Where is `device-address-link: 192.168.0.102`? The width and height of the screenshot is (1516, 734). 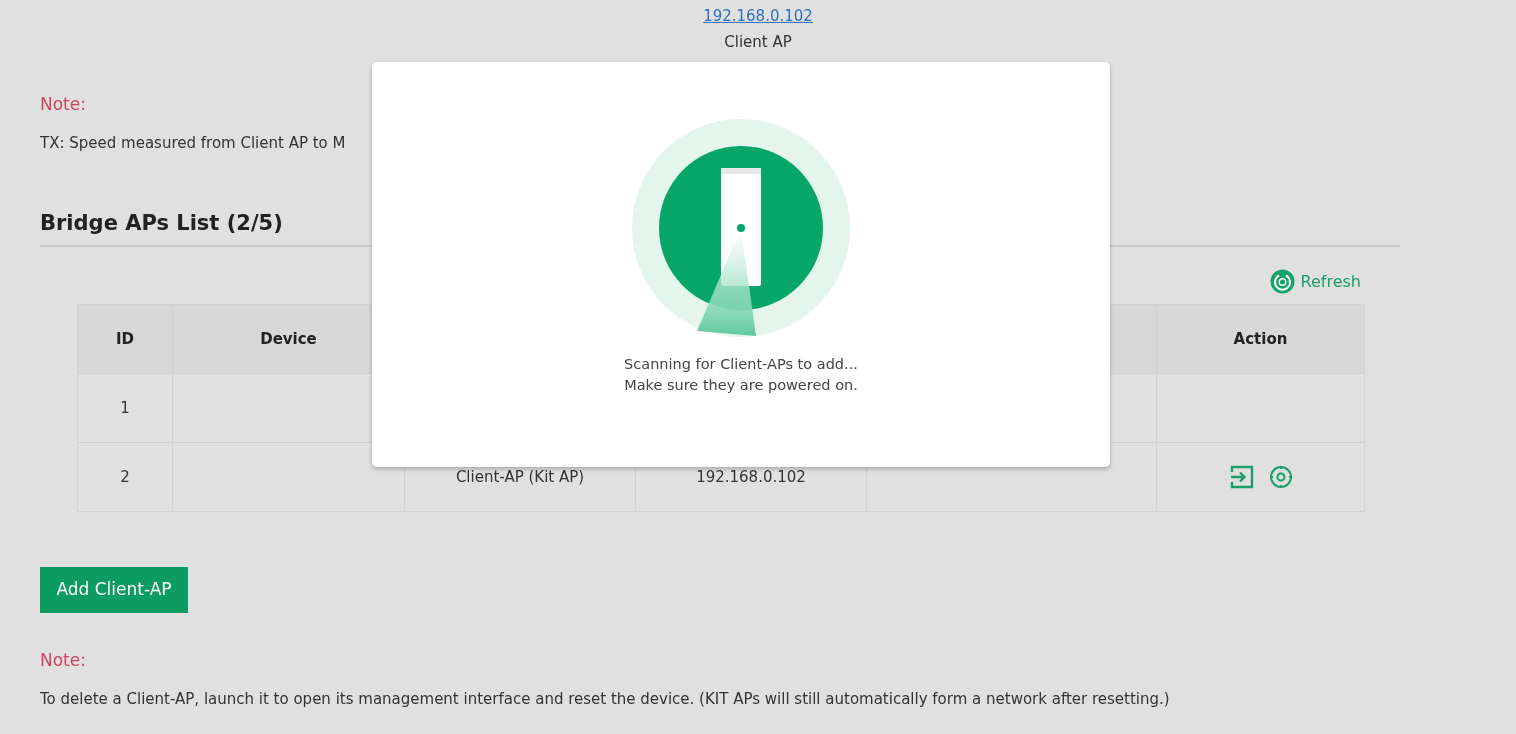 device-address-link: 192.168.0.102 is located at coordinates (758, 16).